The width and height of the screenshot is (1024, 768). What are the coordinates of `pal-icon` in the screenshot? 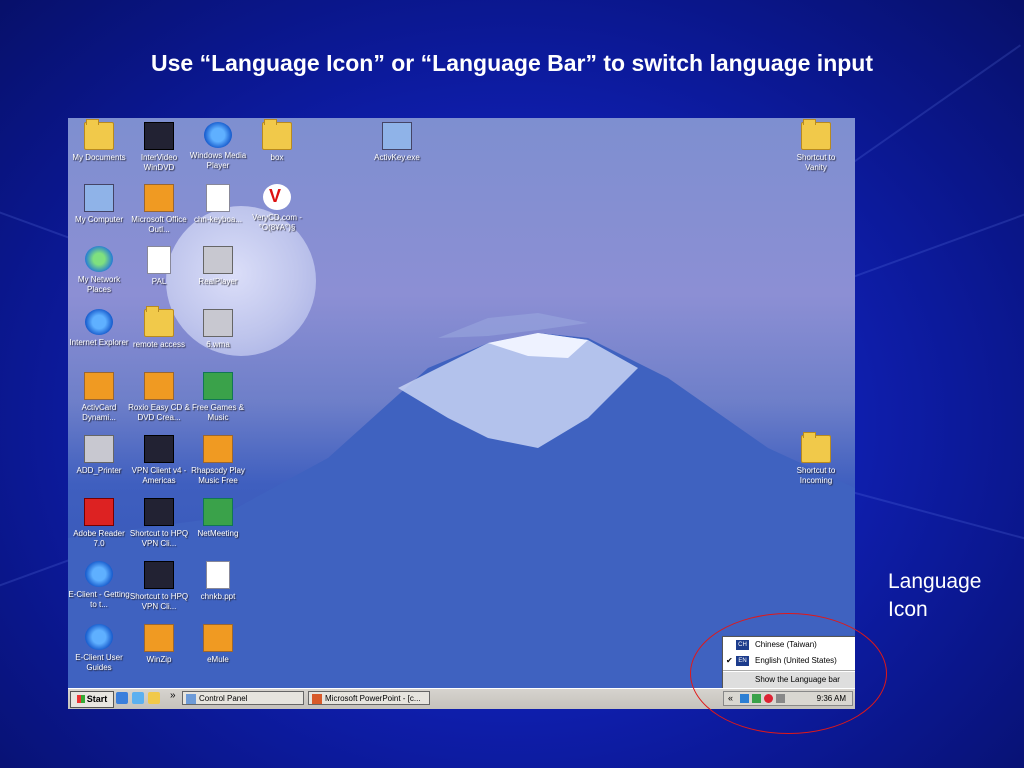 It's located at (159, 260).